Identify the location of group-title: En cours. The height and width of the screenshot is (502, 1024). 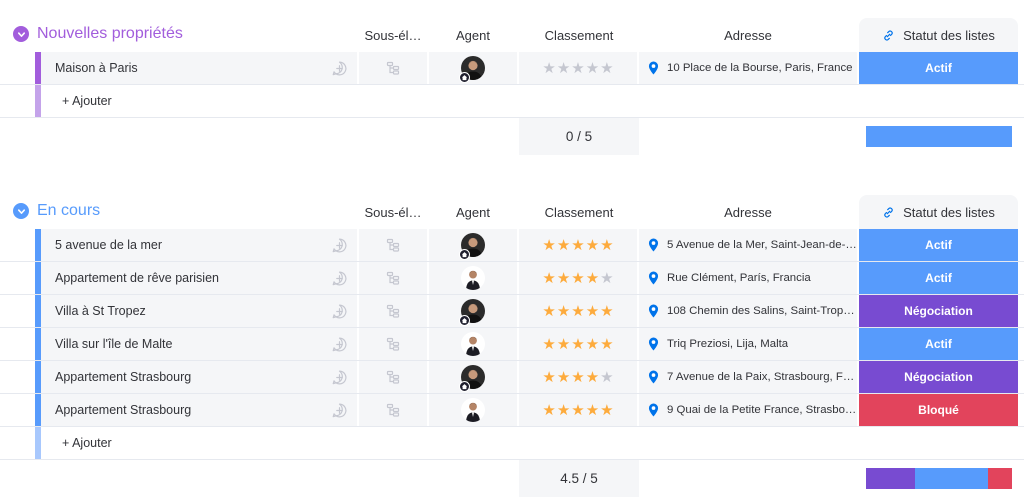
(56, 211).